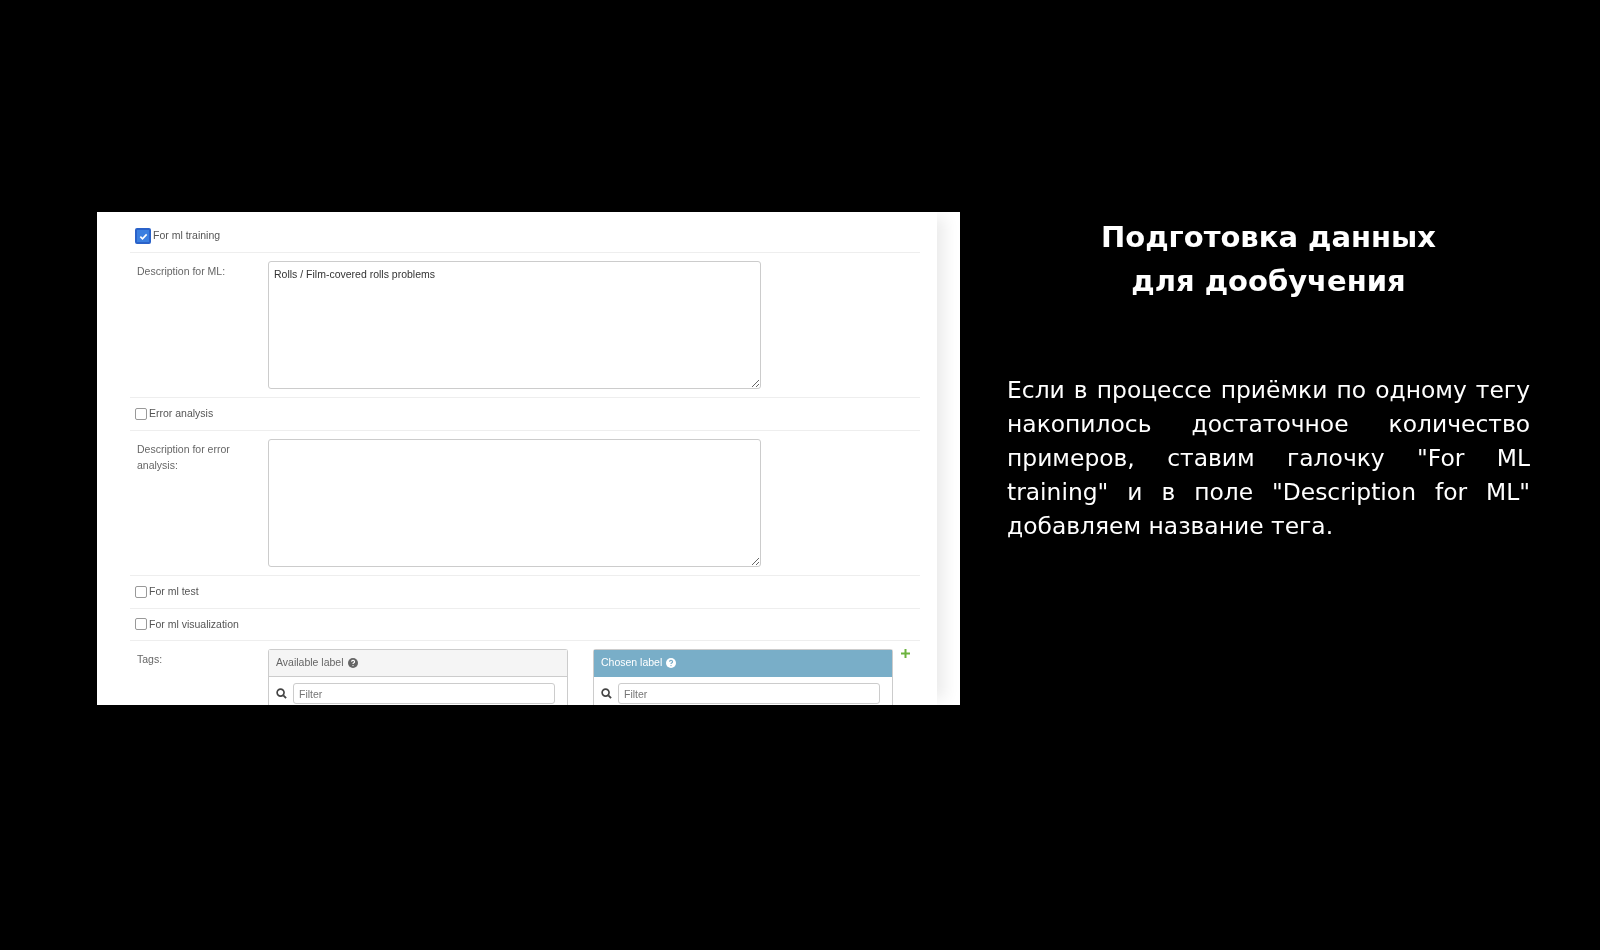 This screenshot has width=1600, height=950. Describe the element at coordinates (181, 413) in the screenshot. I see `checkbox-label: Error analysis` at that location.